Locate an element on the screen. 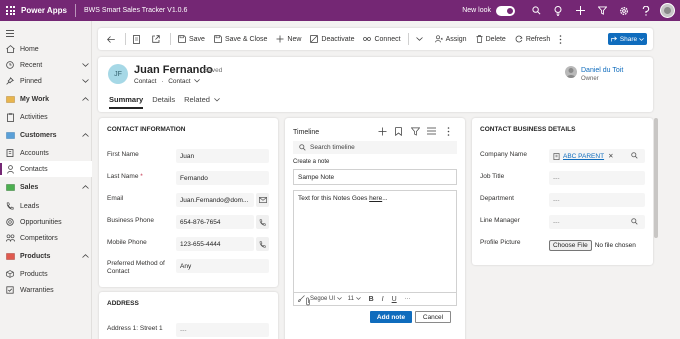  tab-details: Details is located at coordinates (163, 102).